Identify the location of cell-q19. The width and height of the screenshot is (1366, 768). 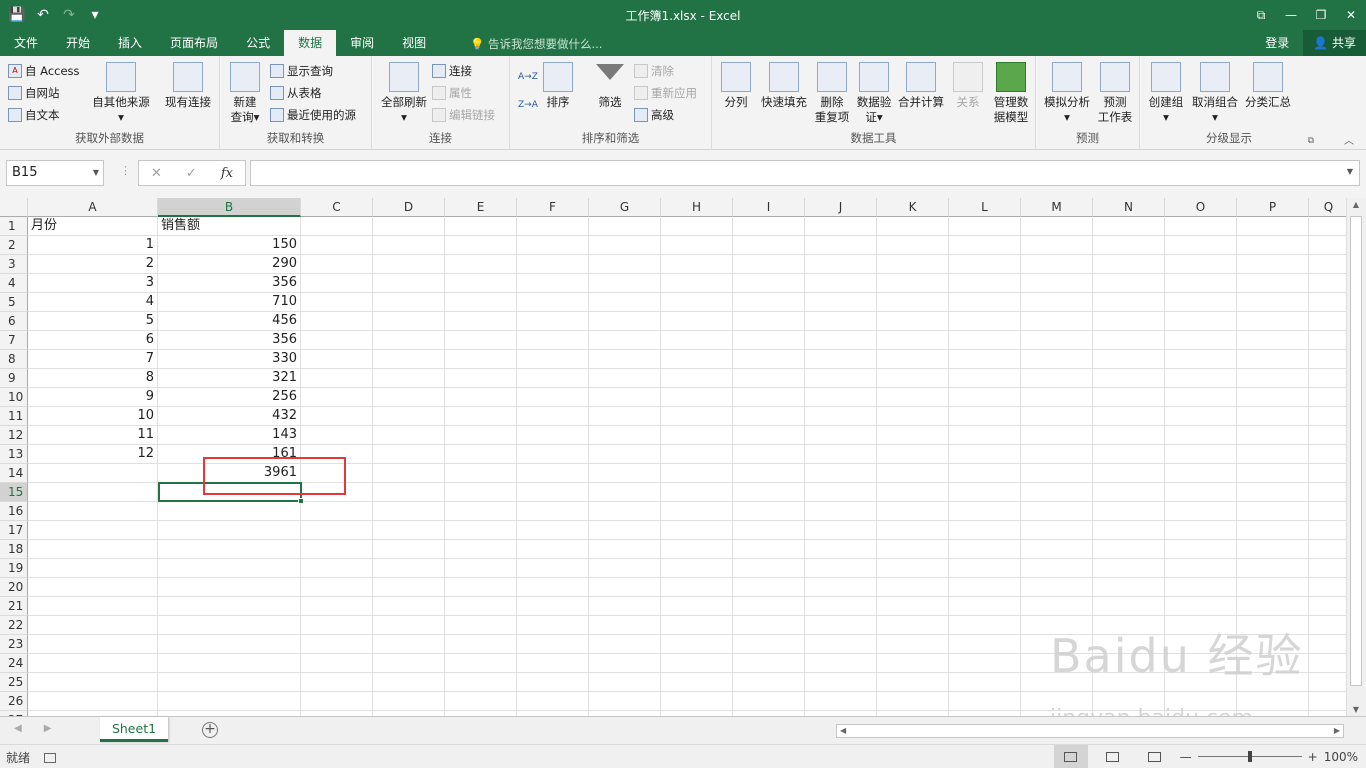
(1329, 568).